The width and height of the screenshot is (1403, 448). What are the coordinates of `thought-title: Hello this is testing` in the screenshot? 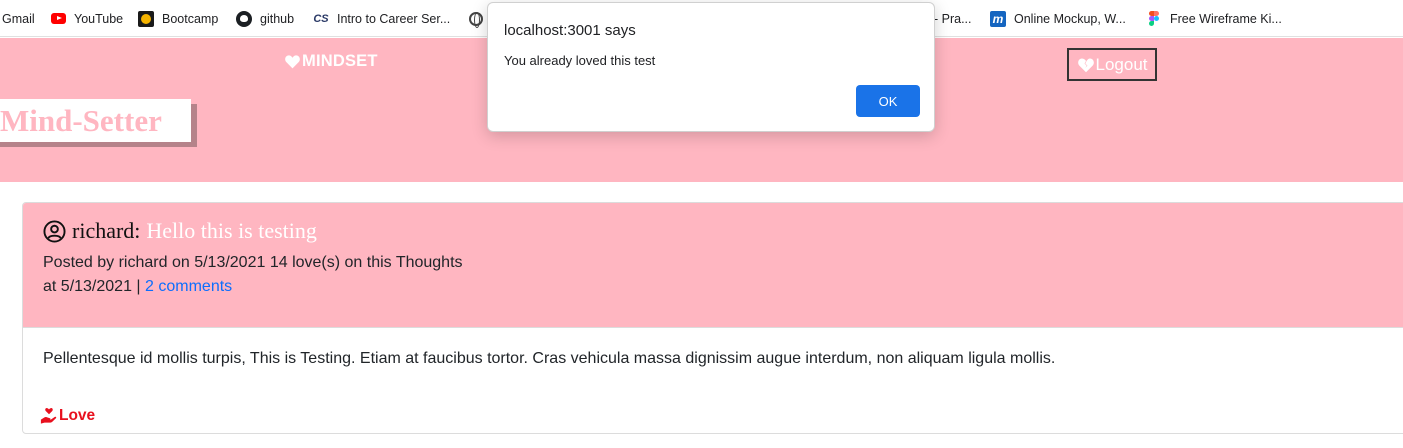 It's located at (231, 230).